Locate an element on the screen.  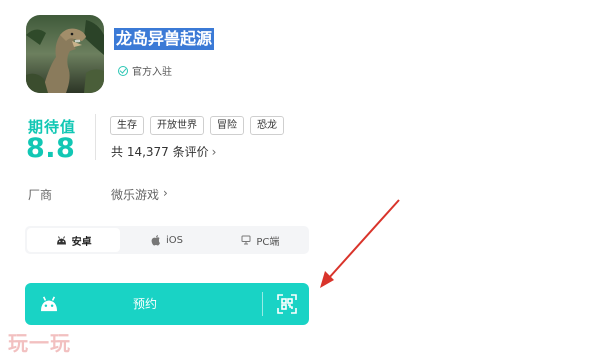
reviews-link: 共 14,377 条评价 › is located at coordinates (163, 151).